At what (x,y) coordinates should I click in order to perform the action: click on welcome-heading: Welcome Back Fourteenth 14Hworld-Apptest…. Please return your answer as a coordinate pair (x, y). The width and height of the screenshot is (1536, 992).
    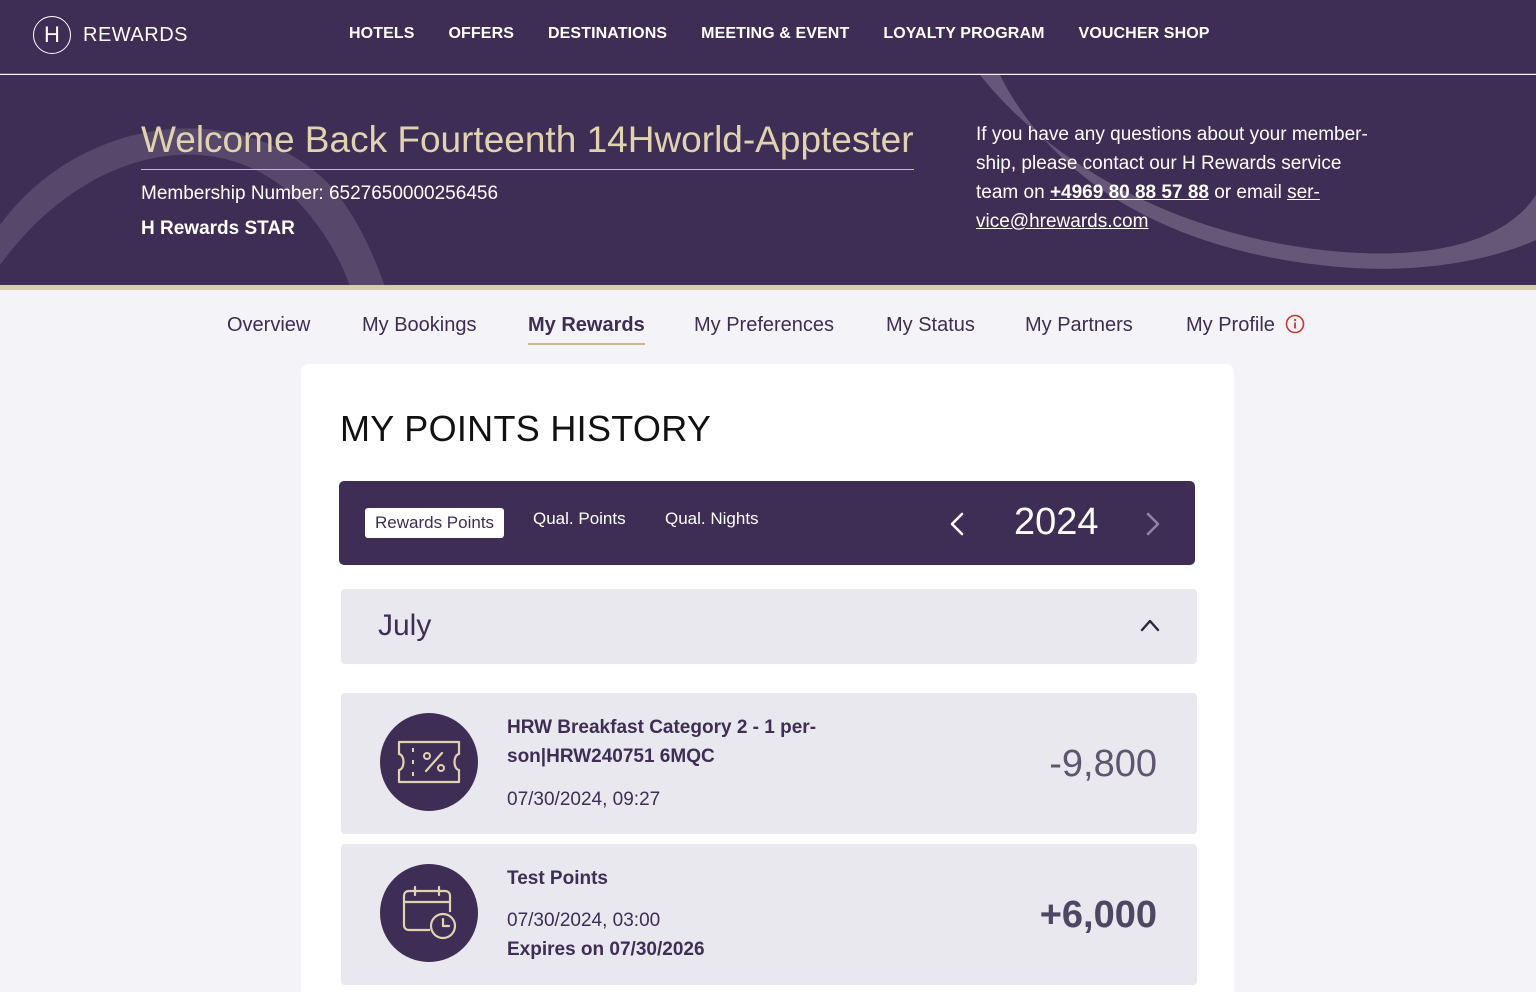
    Looking at the image, I should click on (527, 144).